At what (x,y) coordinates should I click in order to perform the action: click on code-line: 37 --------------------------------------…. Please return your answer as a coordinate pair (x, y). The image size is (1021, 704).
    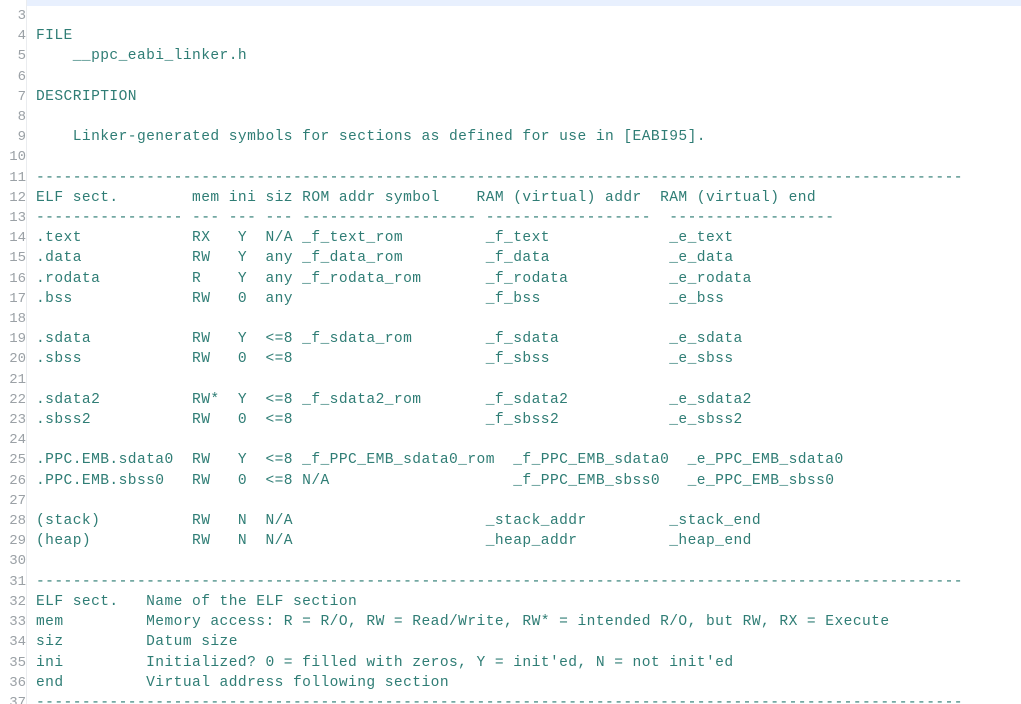
    Looking at the image, I should click on (510, 698).